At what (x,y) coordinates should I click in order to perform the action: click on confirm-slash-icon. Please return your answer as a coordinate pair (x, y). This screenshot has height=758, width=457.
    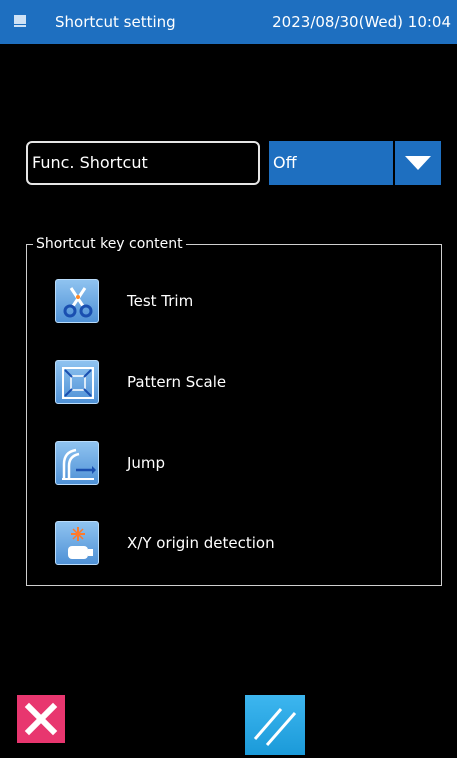
    Looking at the image, I should click on (275, 727).